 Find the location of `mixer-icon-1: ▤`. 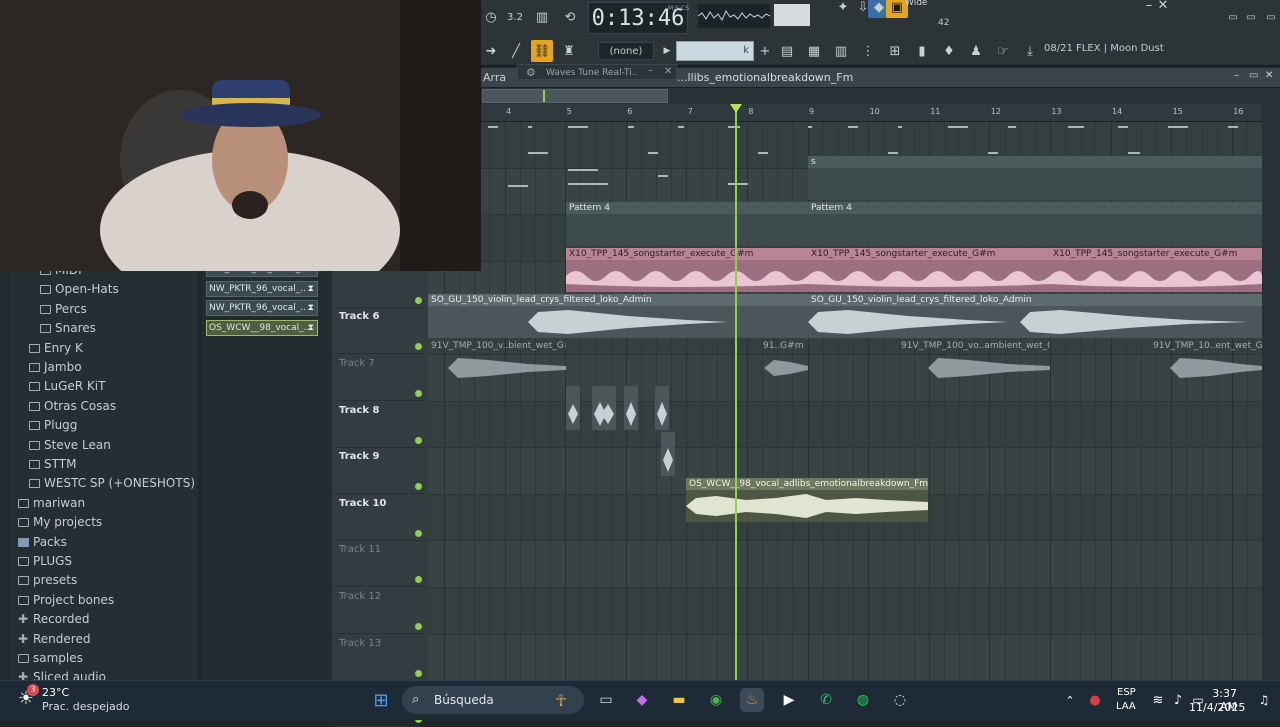

mixer-icon-1: ▤ is located at coordinates (787, 51).